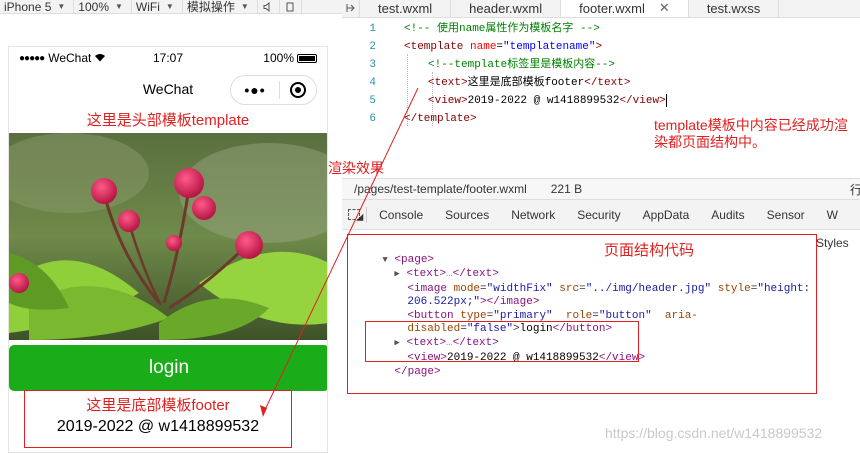  Describe the element at coordinates (666, 100) in the screenshot. I see `text-cursor` at that location.